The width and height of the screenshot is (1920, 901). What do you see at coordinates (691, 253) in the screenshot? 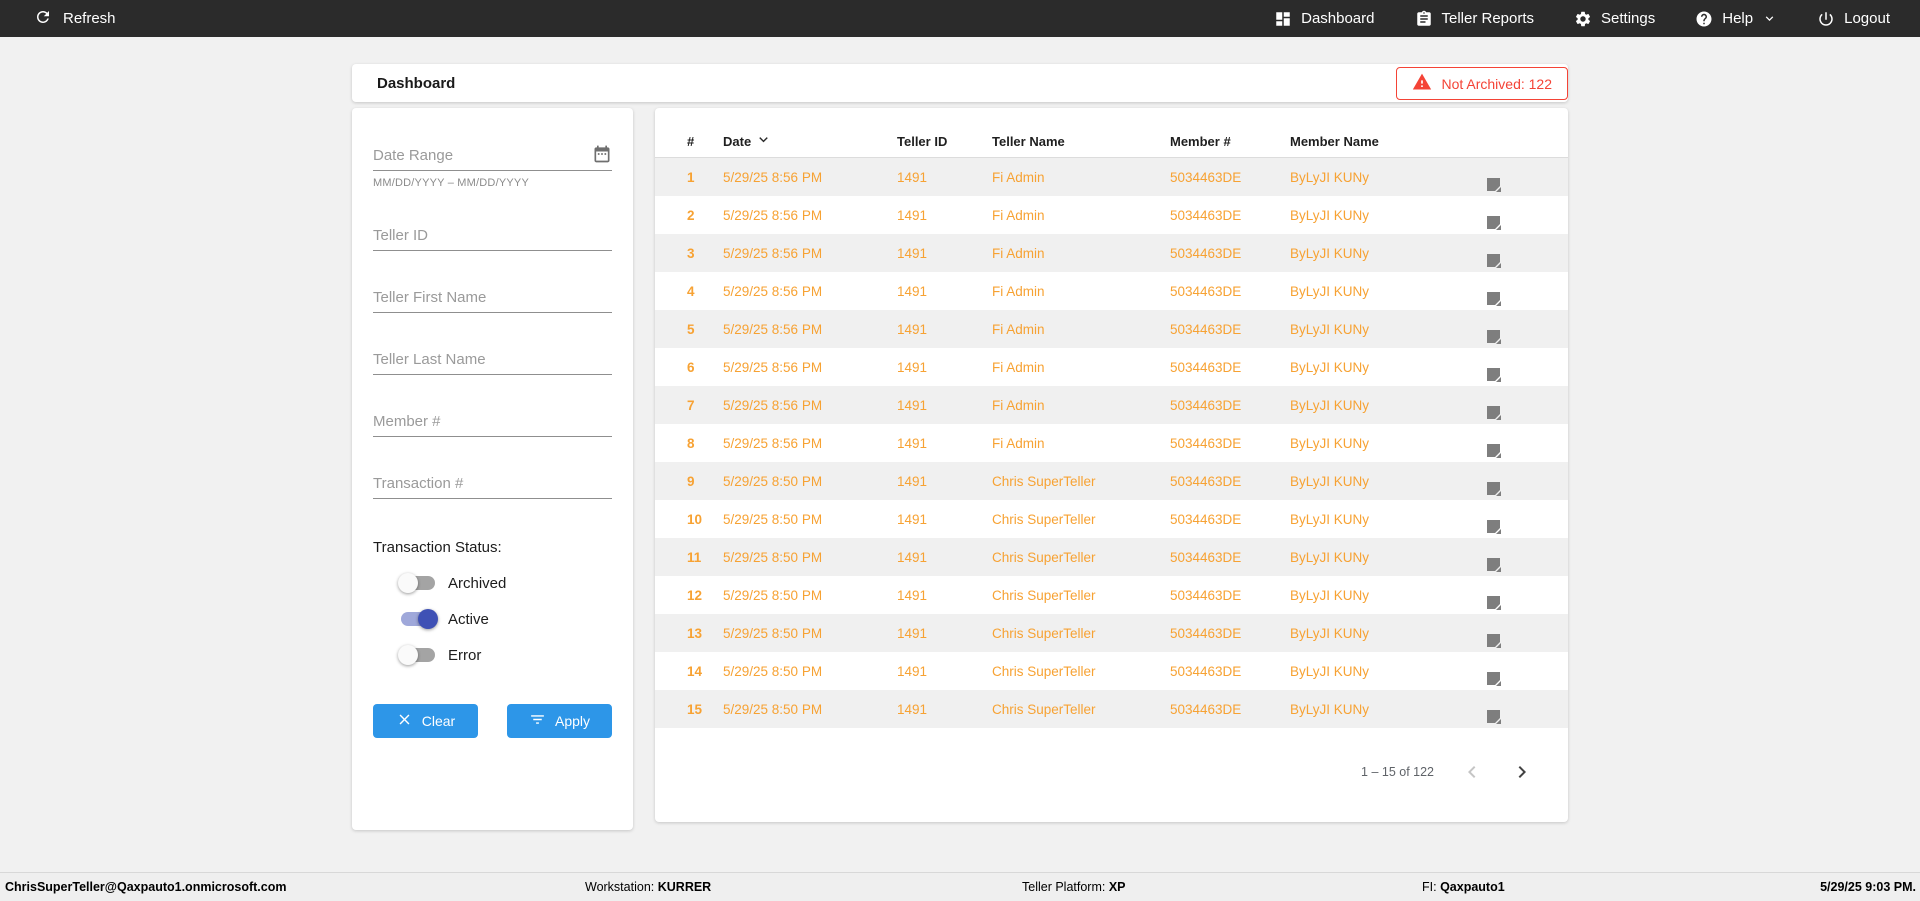
I see `cell-row-number: 3` at bounding box center [691, 253].